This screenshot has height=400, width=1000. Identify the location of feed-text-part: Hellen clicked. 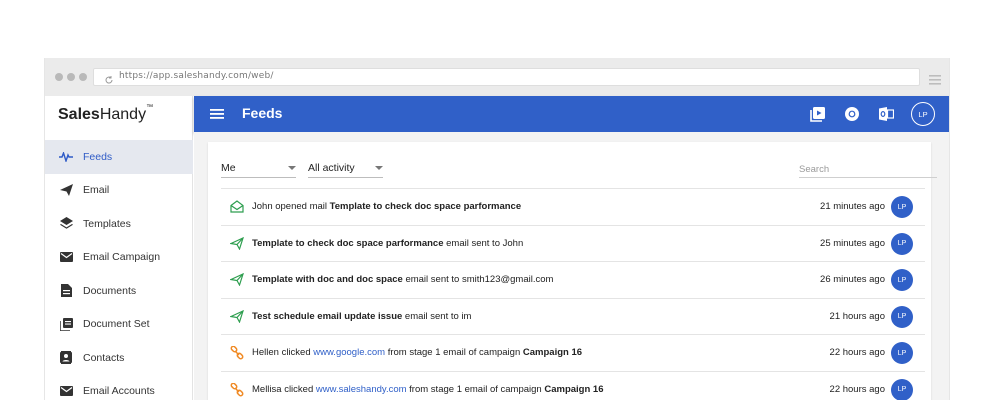
(283, 353).